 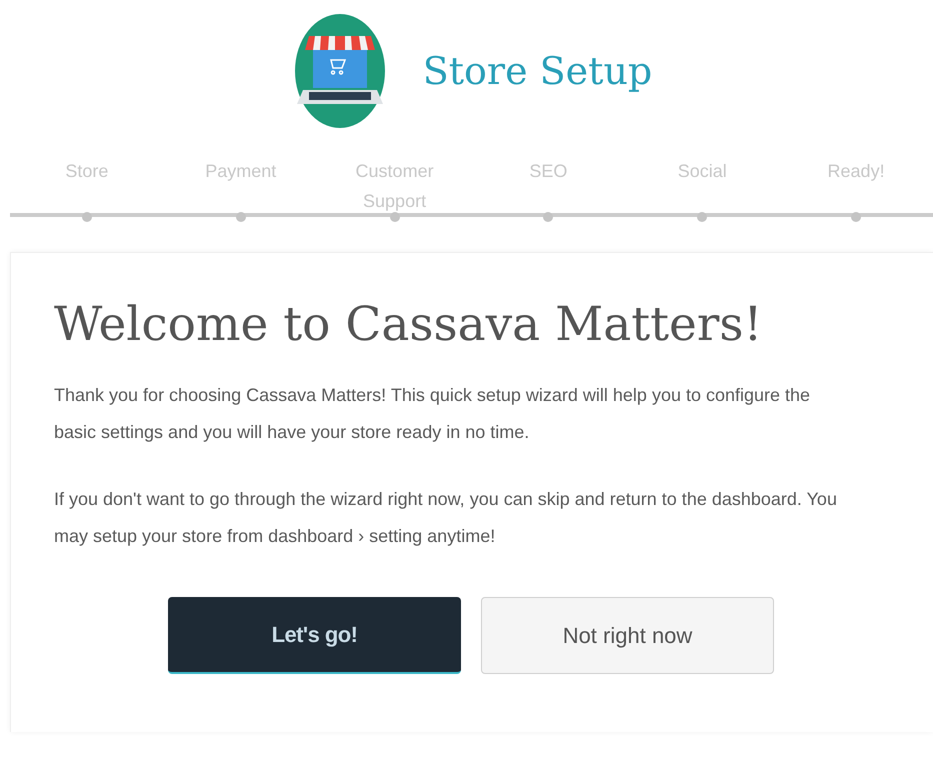 I want to click on app-title: Store Setup, so click(x=537, y=71).